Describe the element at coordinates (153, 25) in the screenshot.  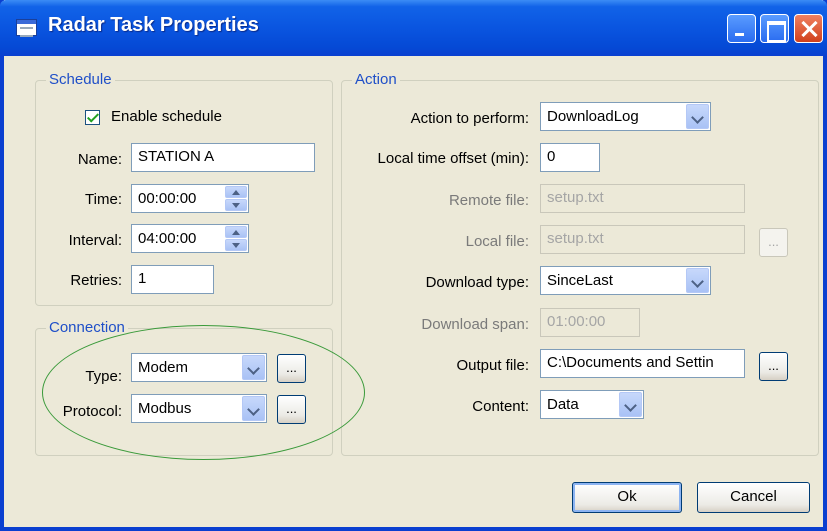
I see `window-title: Radar Task Properties` at that location.